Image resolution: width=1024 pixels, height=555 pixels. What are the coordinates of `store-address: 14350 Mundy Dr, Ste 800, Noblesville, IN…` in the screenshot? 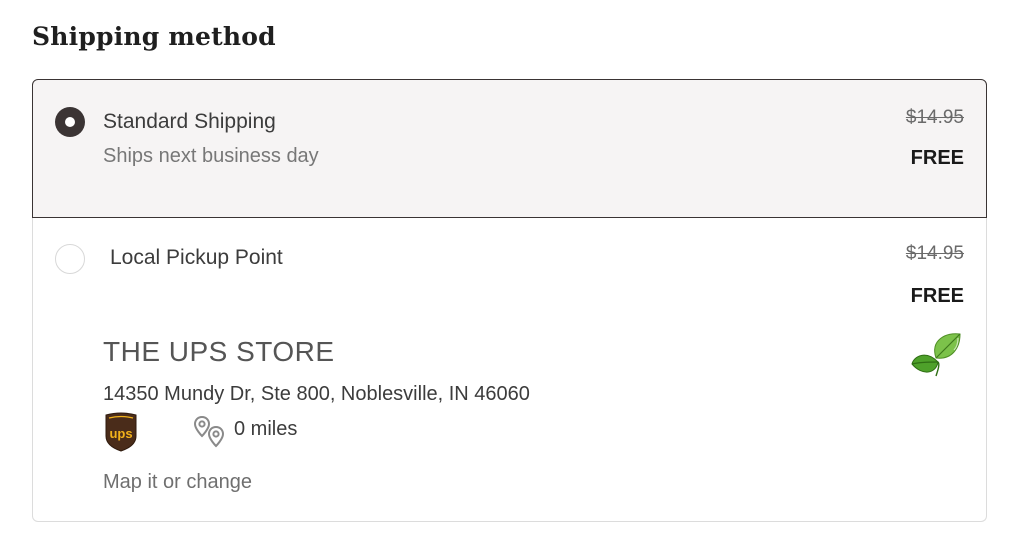 It's located at (316, 394).